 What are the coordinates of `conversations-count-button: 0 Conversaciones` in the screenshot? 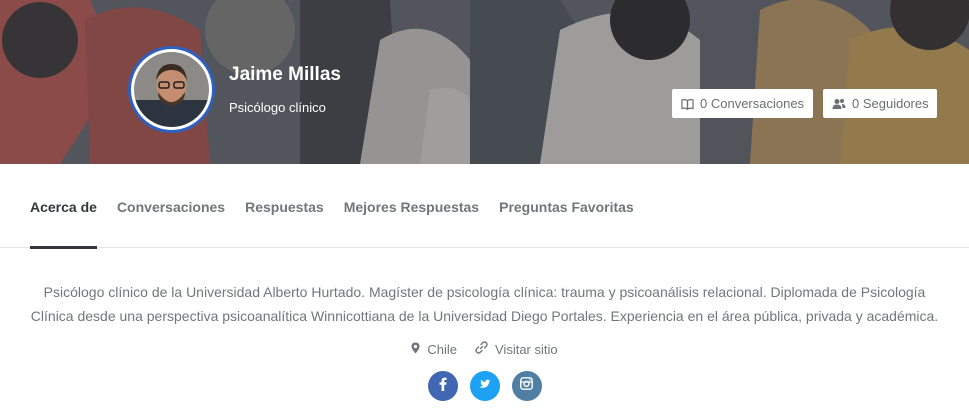 It's located at (742, 103).